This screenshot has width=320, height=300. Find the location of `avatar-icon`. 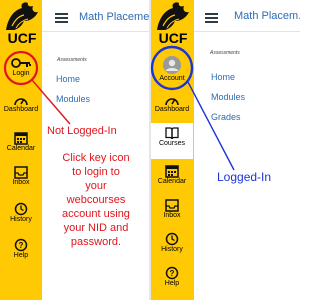

avatar-icon is located at coordinates (172, 65).